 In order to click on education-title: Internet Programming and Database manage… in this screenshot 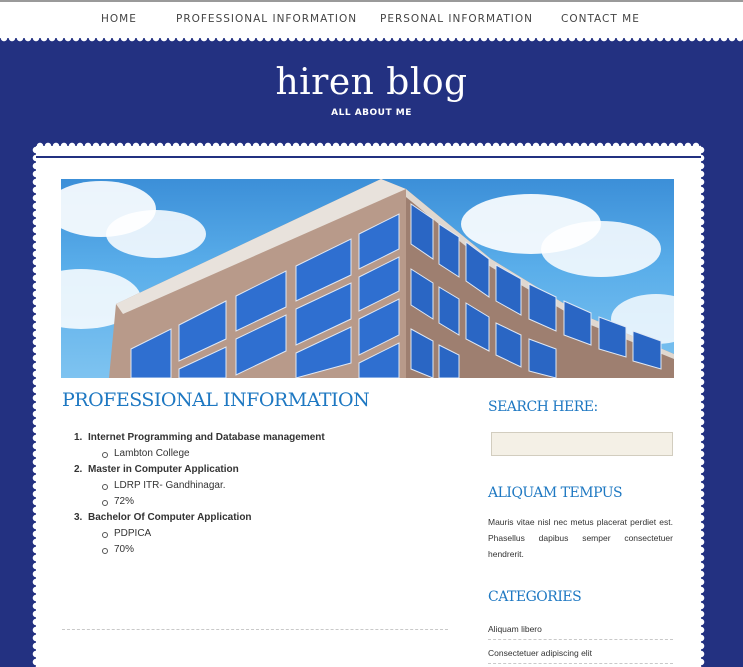, I will do `click(206, 437)`.